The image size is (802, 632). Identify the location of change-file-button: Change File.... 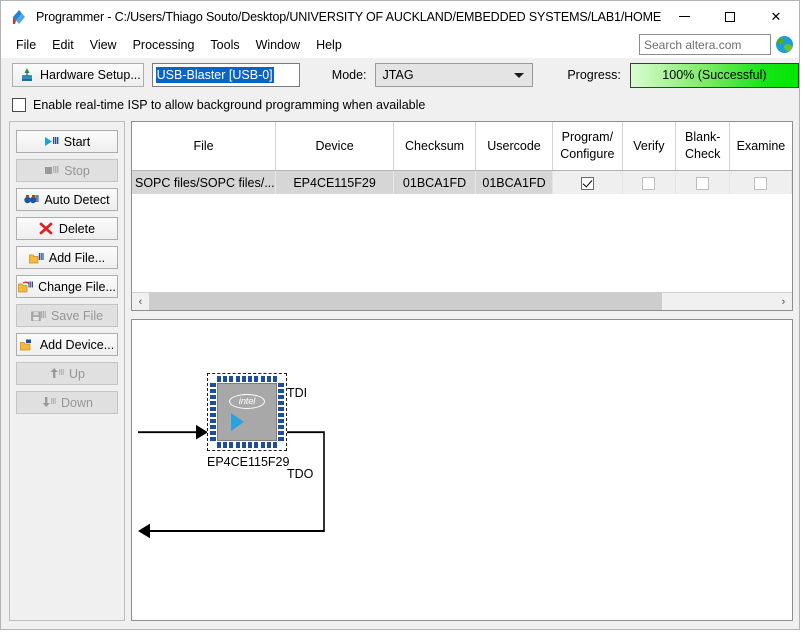
(67, 286).